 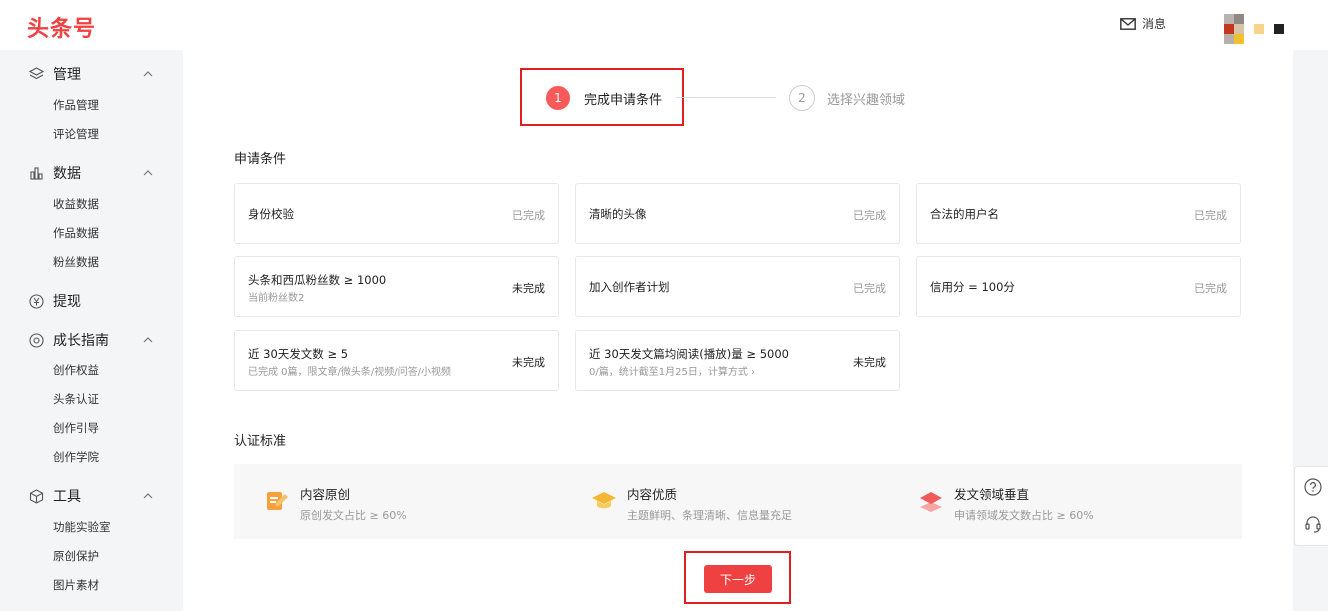 I want to click on messages-link: 消息, so click(x=1143, y=23).